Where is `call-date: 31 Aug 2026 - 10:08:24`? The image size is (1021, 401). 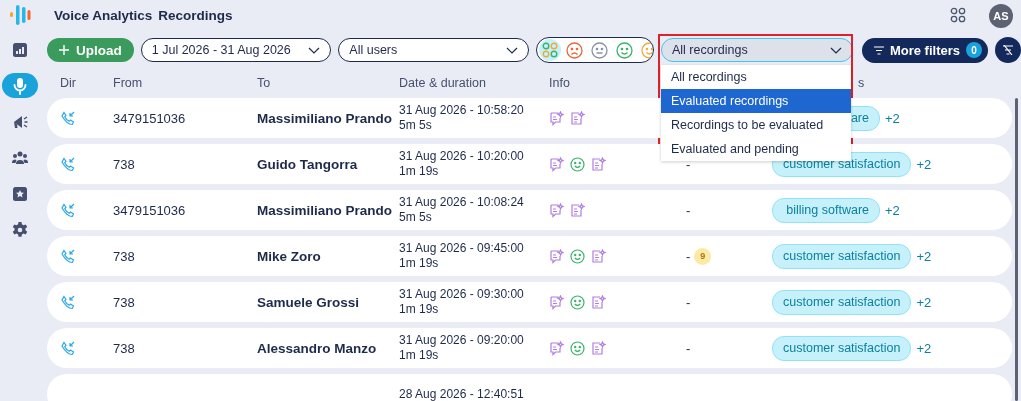
call-date: 31 Aug 2026 - 10:08:24 is located at coordinates (461, 202).